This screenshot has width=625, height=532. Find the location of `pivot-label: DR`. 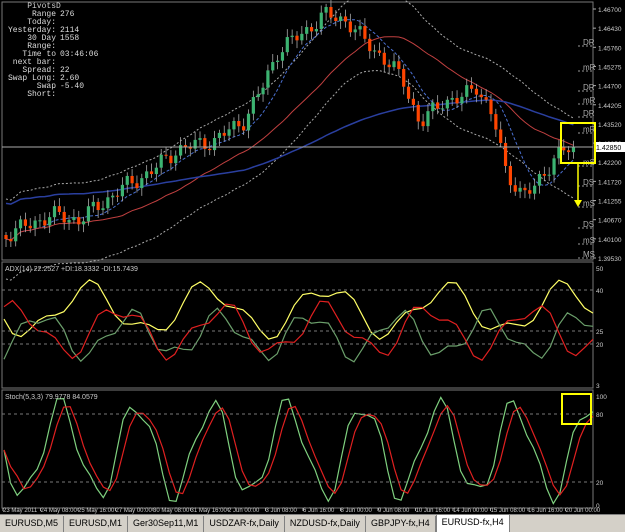

pivot-label: DR is located at coordinates (589, 87).